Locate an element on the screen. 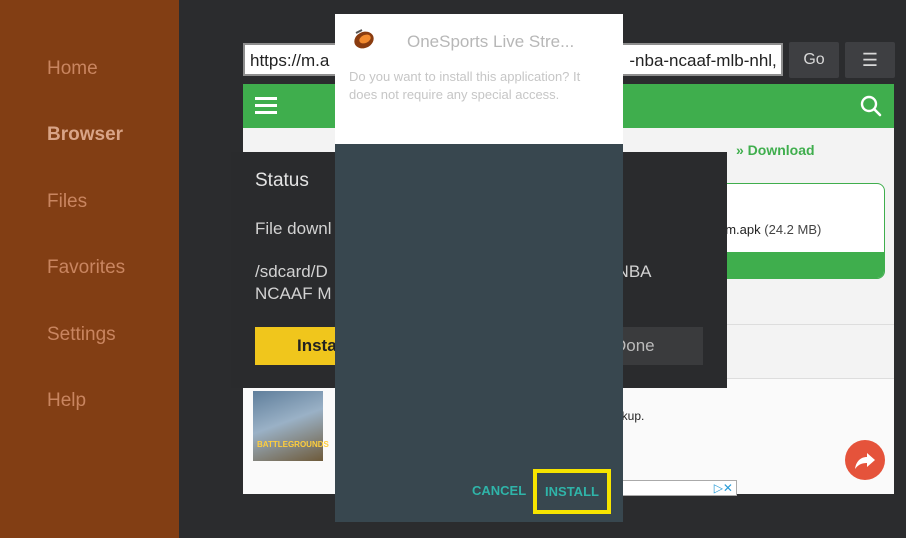  status-path-line2: NCAAF M is located at coordinates (293, 293).